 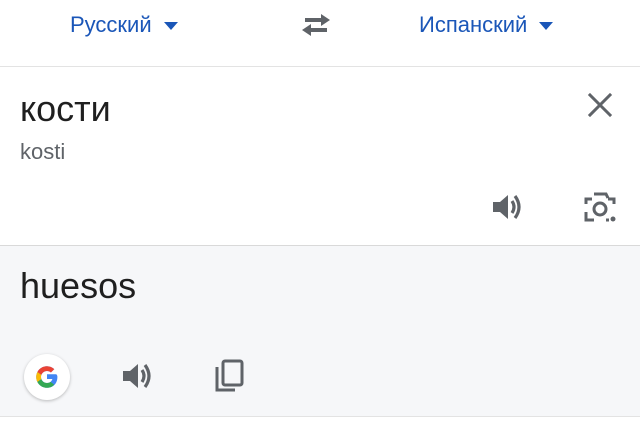 I want to click on google-logo-icon, so click(x=47, y=377).